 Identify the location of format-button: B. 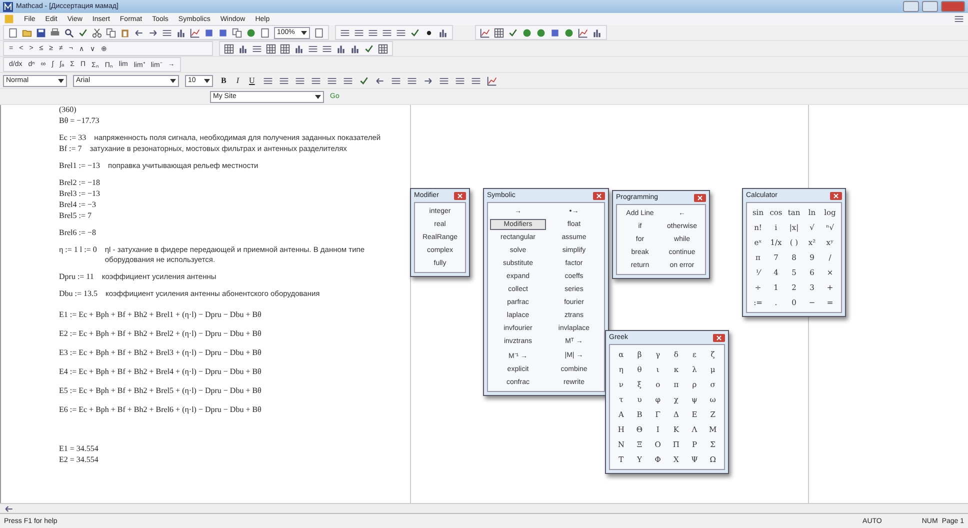
(223, 80).